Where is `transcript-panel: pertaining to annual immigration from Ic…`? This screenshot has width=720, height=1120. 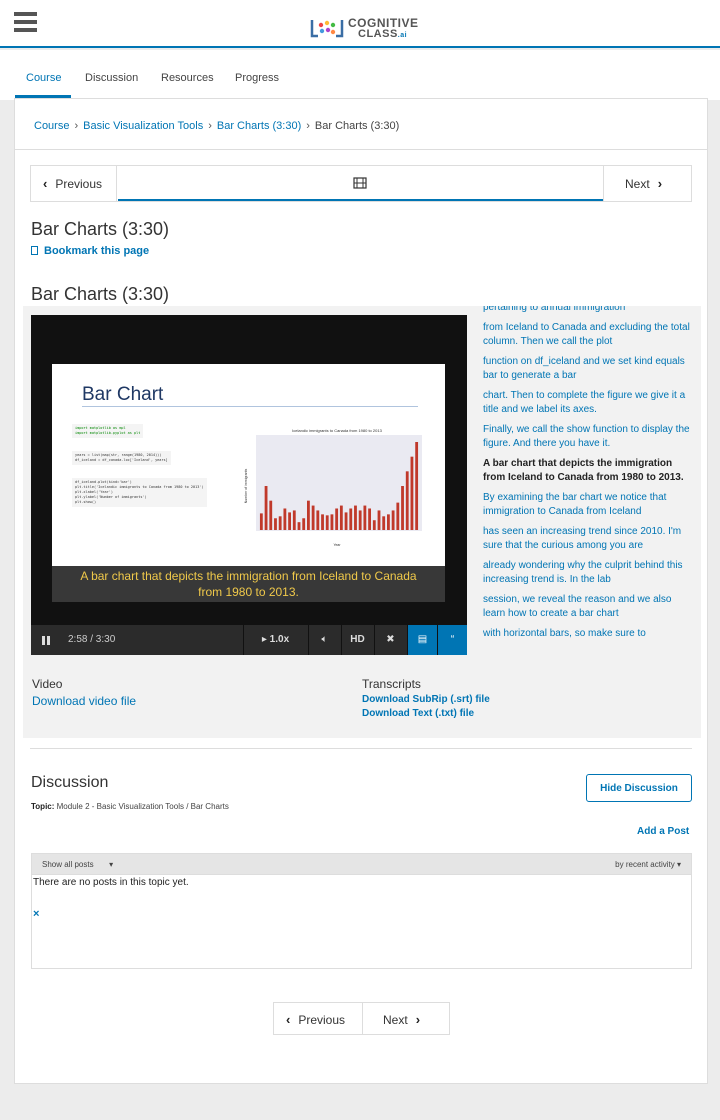
transcript-panel: pertaining to annual immigration from Ic… is located at coordinates (588, 484).